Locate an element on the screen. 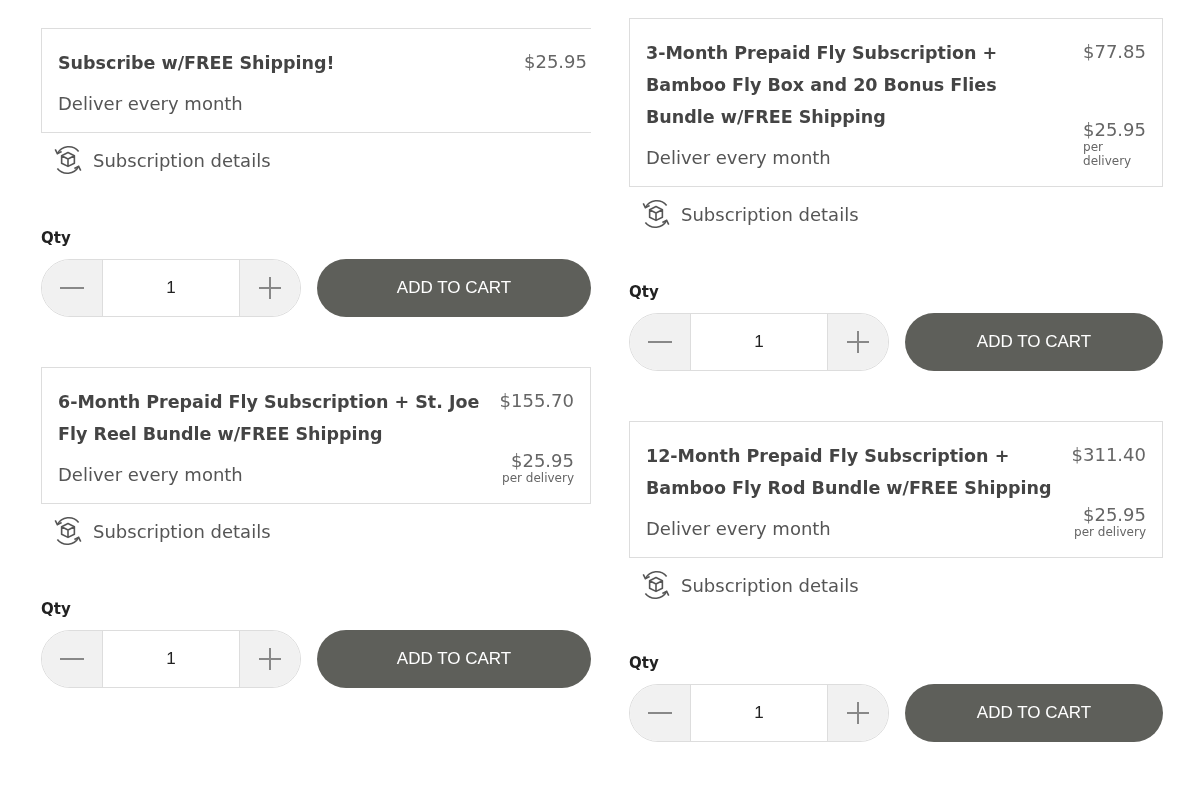 This screenshot has height=800, width=1200. price: $311.40 is located at coordinates (1108, 454).